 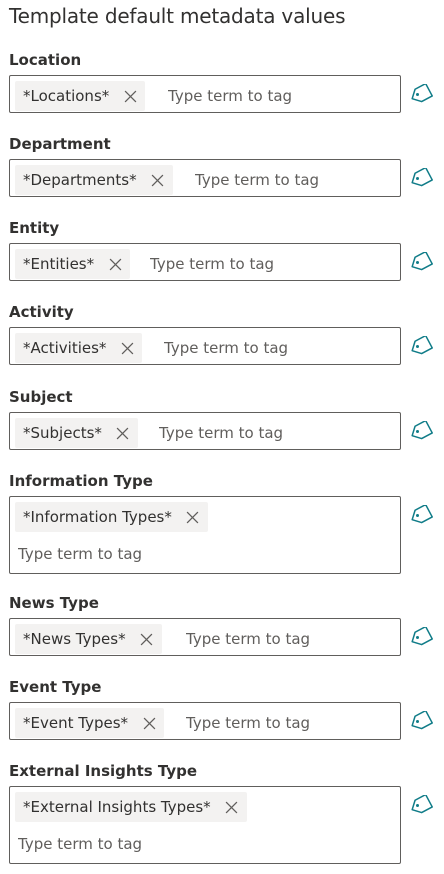 I want to click on information-type-term-input, so click(x=203, y=554).